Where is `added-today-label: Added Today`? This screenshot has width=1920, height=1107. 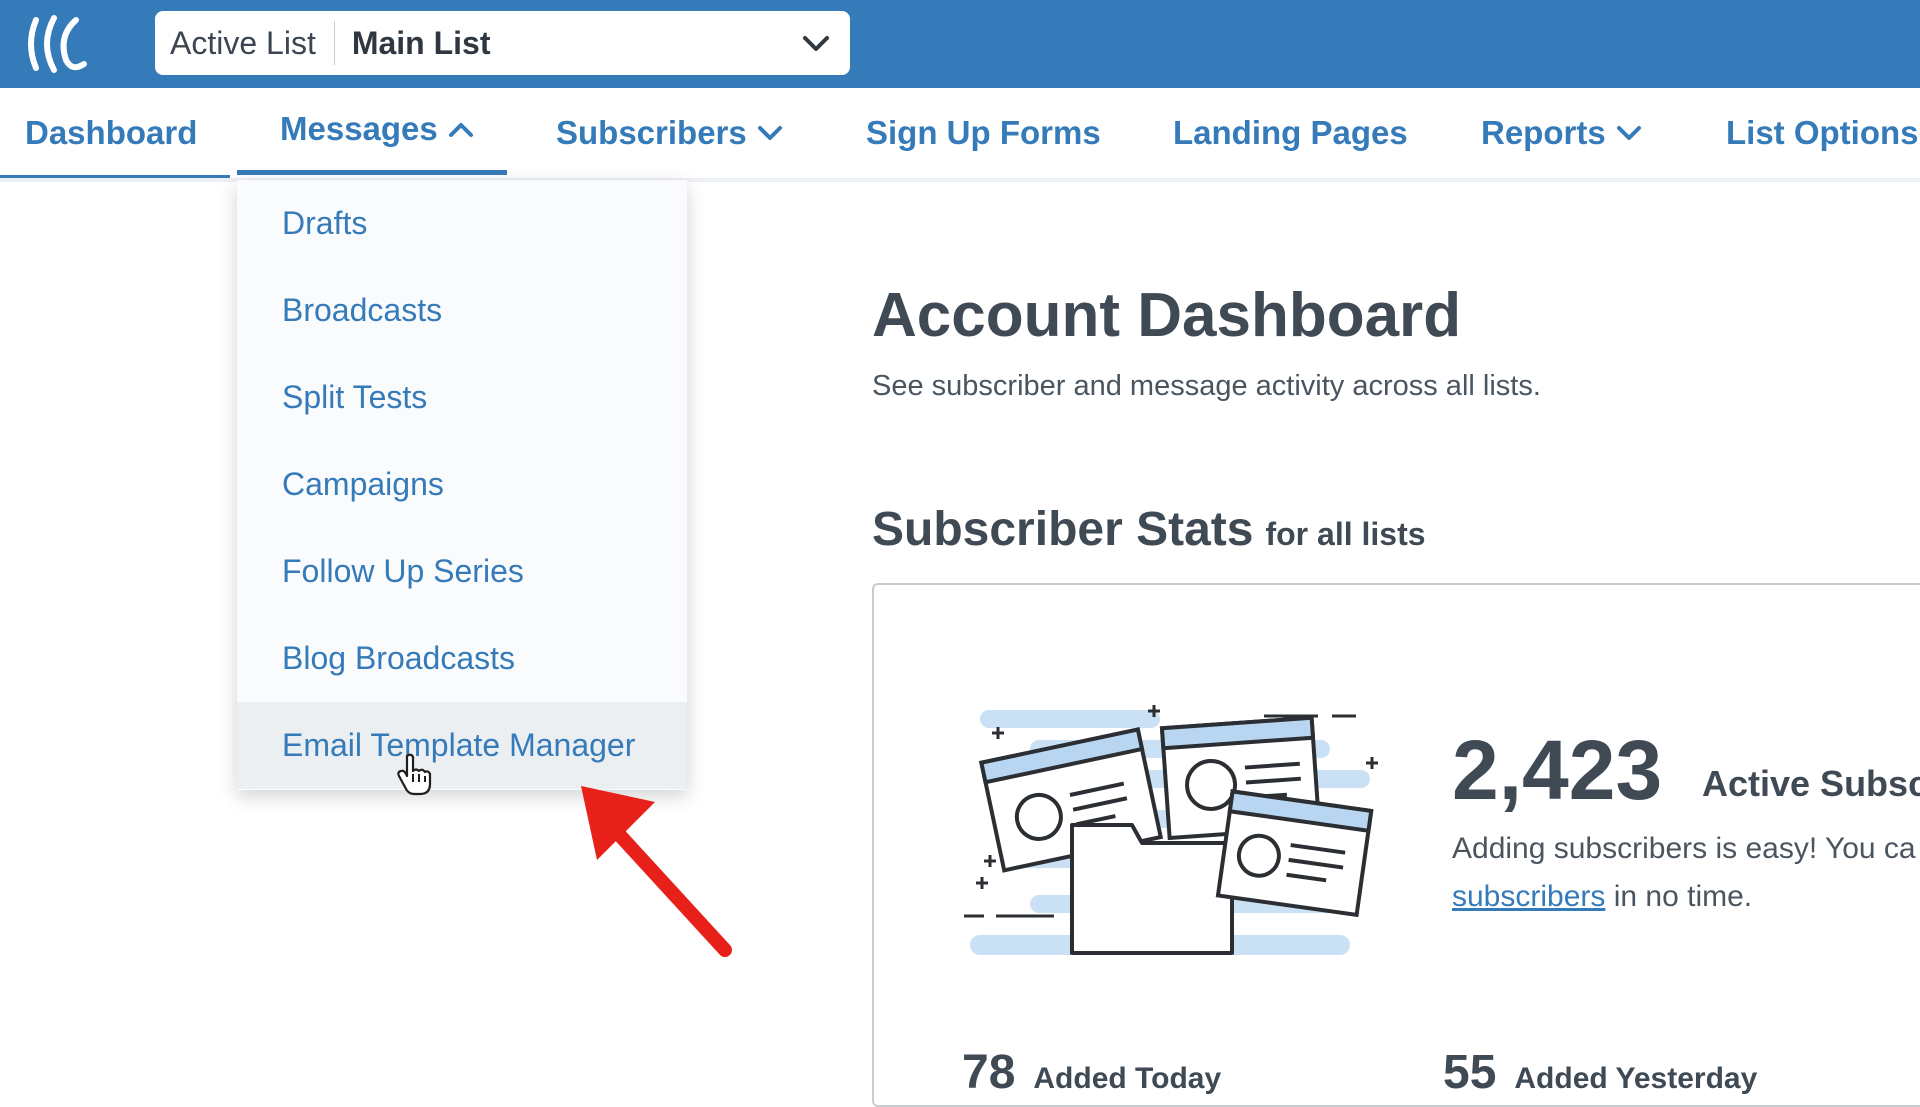
added-today-label: Added Today is located at coordinates (1127, 1078).